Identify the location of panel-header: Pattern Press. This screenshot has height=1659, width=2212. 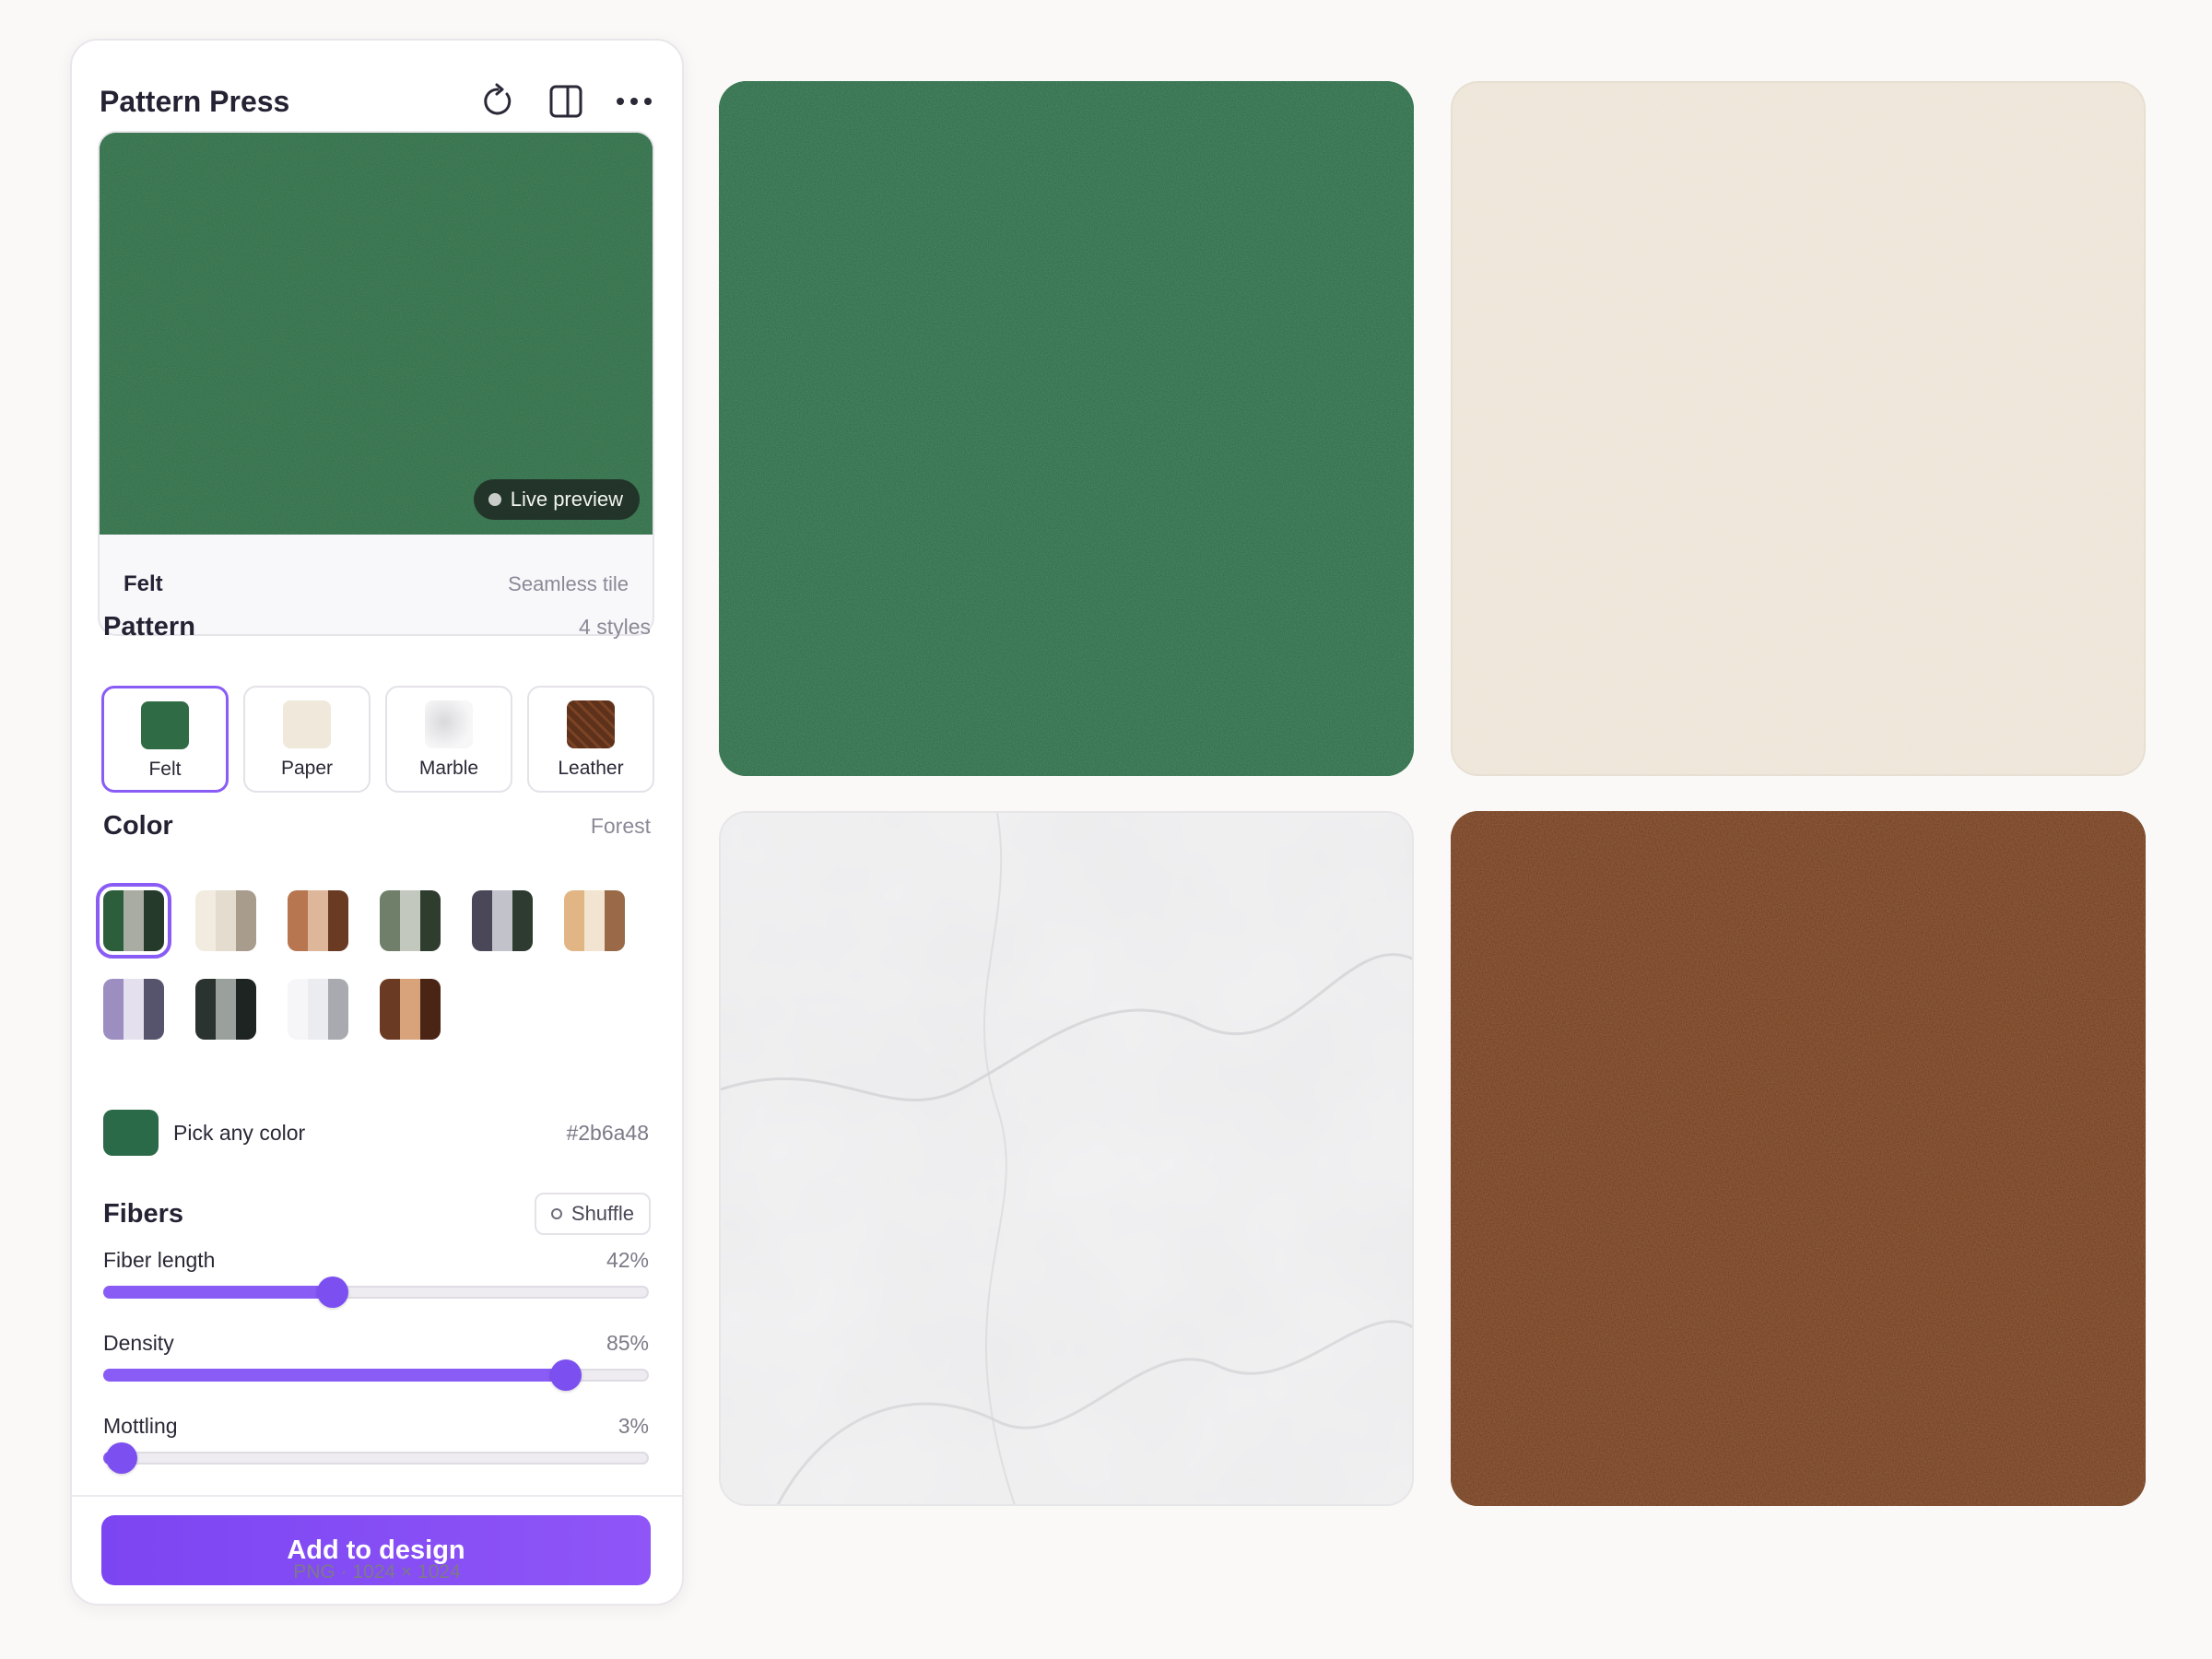
(377, 101).